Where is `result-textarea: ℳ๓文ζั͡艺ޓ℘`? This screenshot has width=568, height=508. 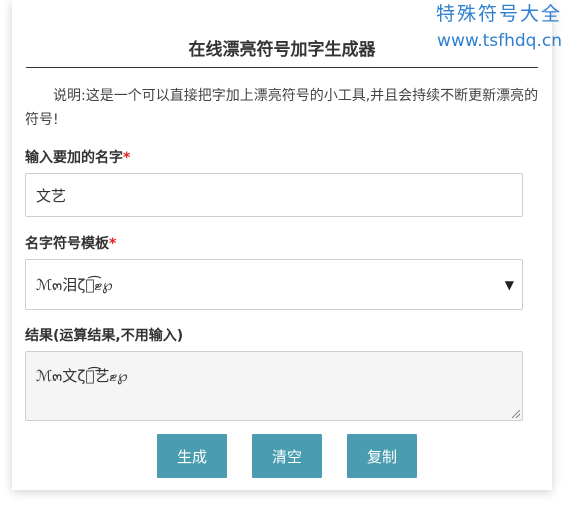
result-textarea: ℳ๓文ζั͡艺ޓ℘ is located at coordinates (274, 386).